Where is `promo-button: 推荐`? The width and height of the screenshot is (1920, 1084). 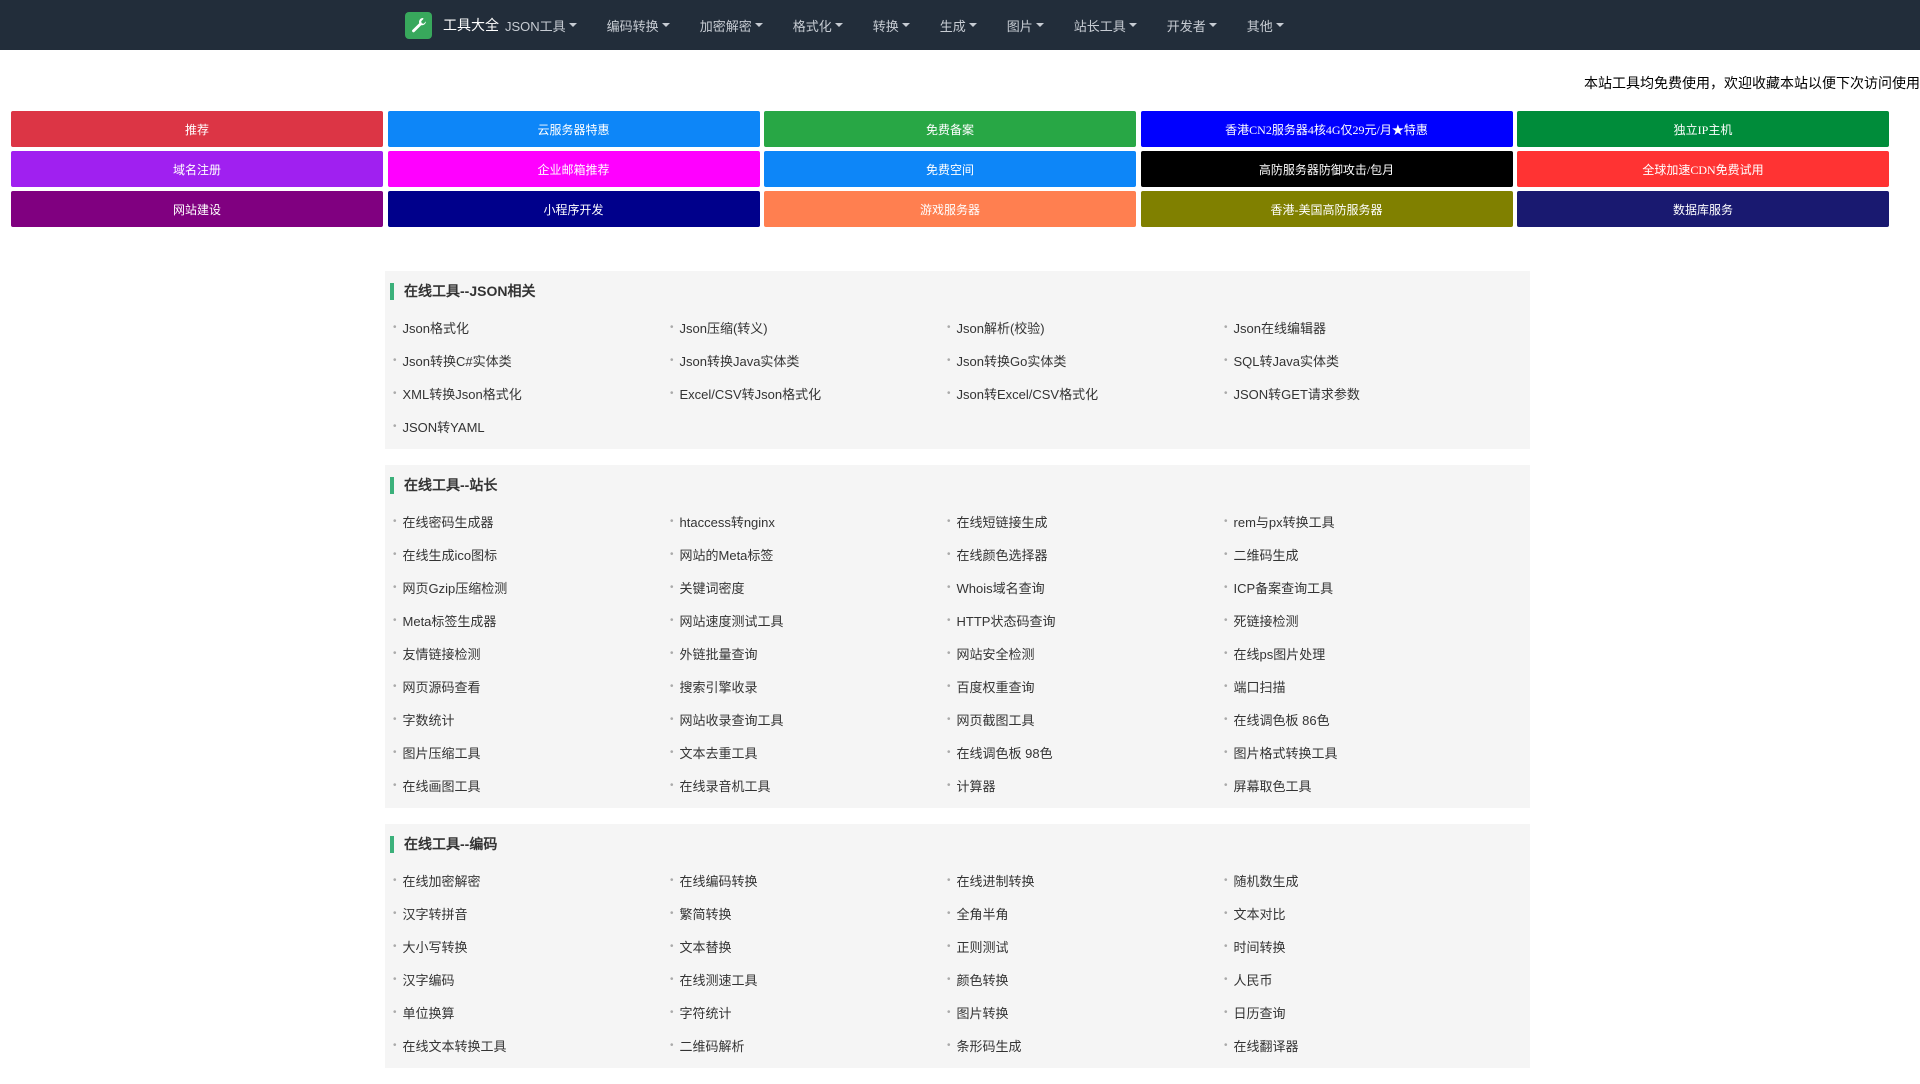 promo-button: 推荐 is located at coordinates (197, 129).